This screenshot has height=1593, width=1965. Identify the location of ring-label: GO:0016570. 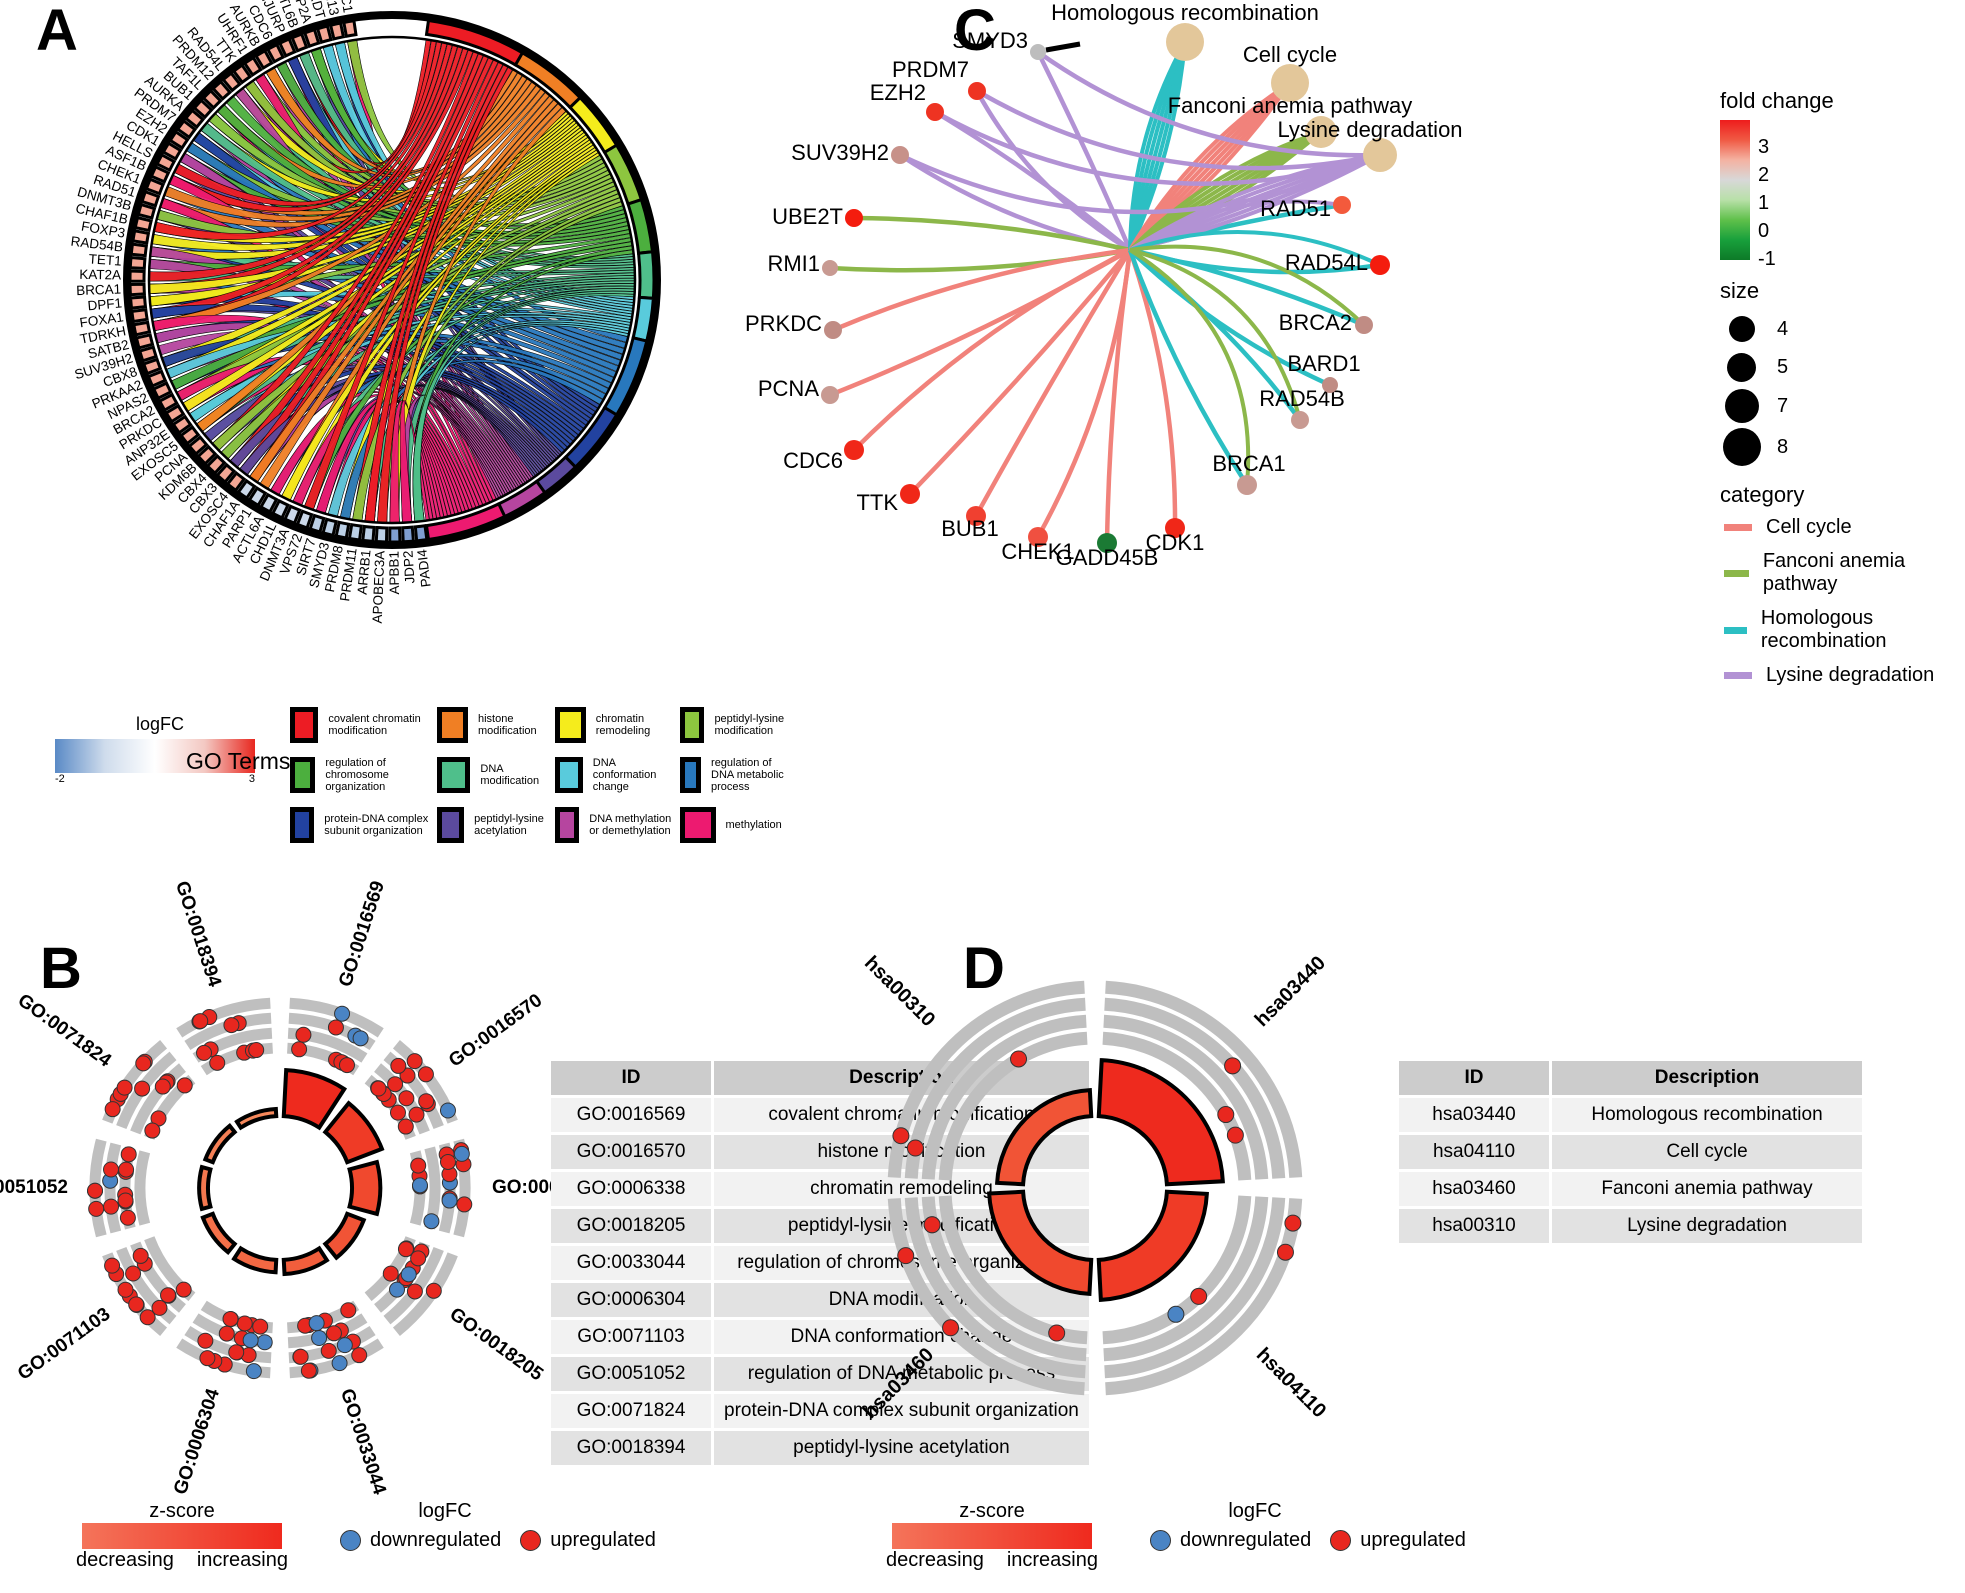
(495, 1031).